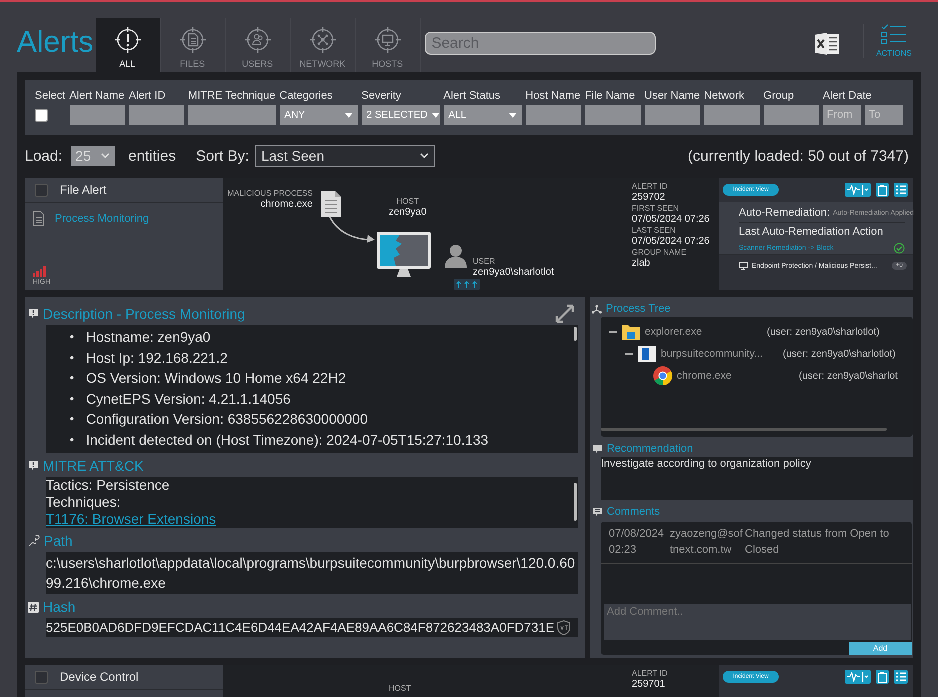 The width and height of the screenshot is (938, 697). What do you see at coordinates (345, 156) in the screenshot?
I see `sort-dropdown: Last Seen` at bounding box center [345, 156].